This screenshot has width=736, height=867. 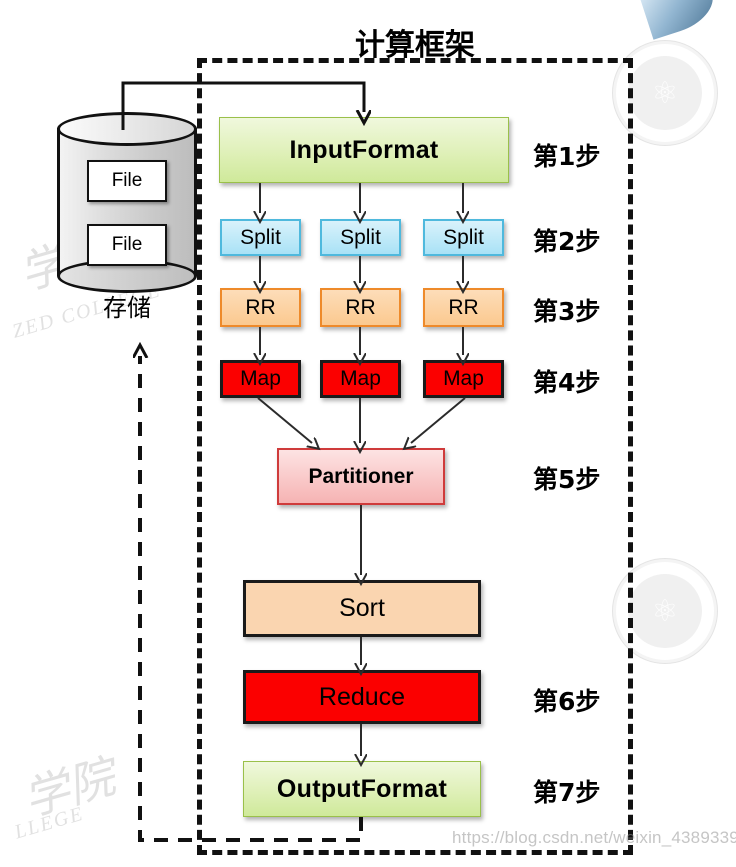 What do you see at coordinates (463, 237) in the screenshot?
I see `node-split-3: Split` at bounding box center [463, 237].